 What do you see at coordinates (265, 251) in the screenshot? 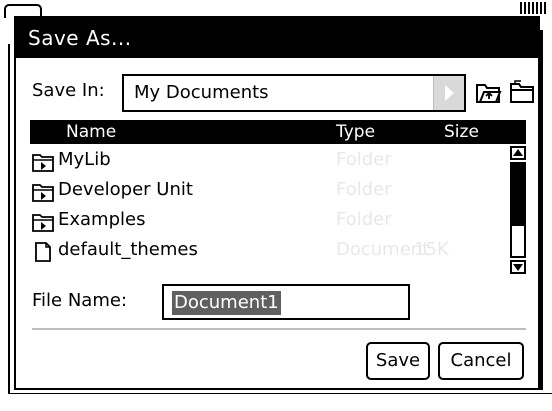
I see `list-item: default_themes Document 15K` at bounding box center [265, 251].